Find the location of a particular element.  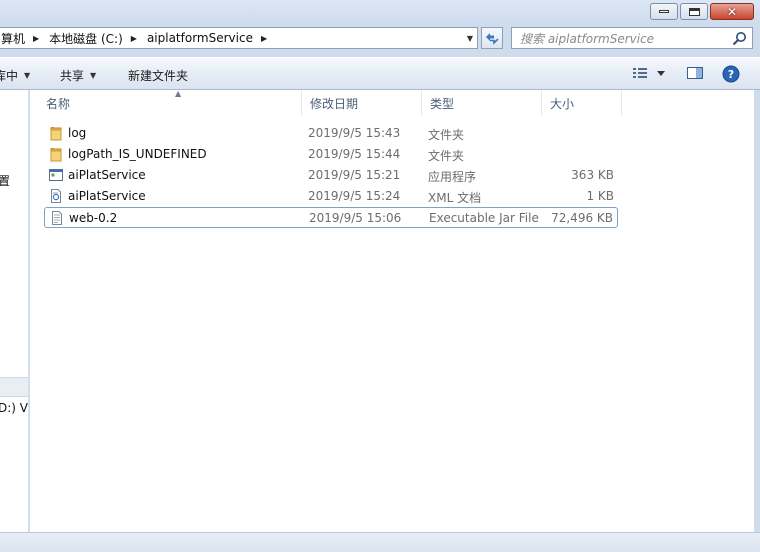

file-row-logpath: logPath_IS_UNDEFINED 2019/9/5 15:44 文件夹 is located at coordinates (331, 154).